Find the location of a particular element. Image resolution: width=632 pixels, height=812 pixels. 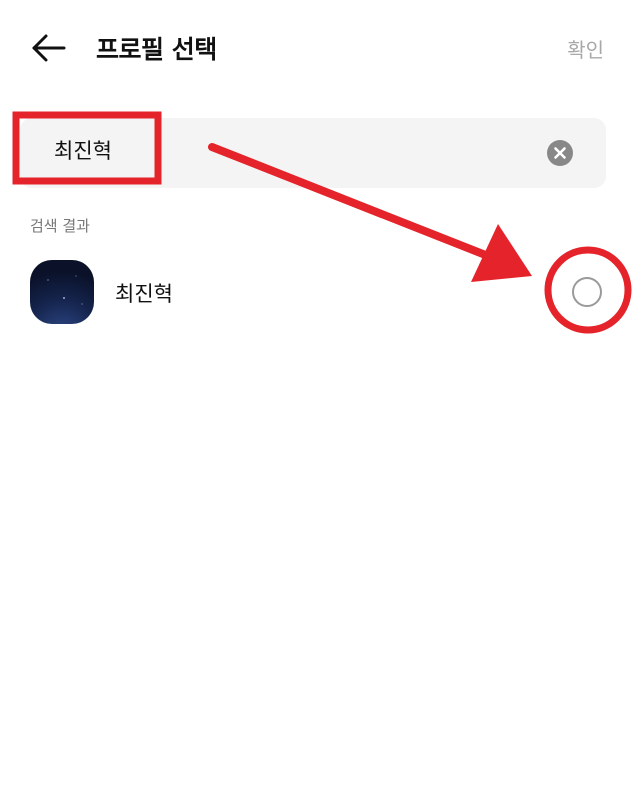

search-input is located at coordinates (204, 150).